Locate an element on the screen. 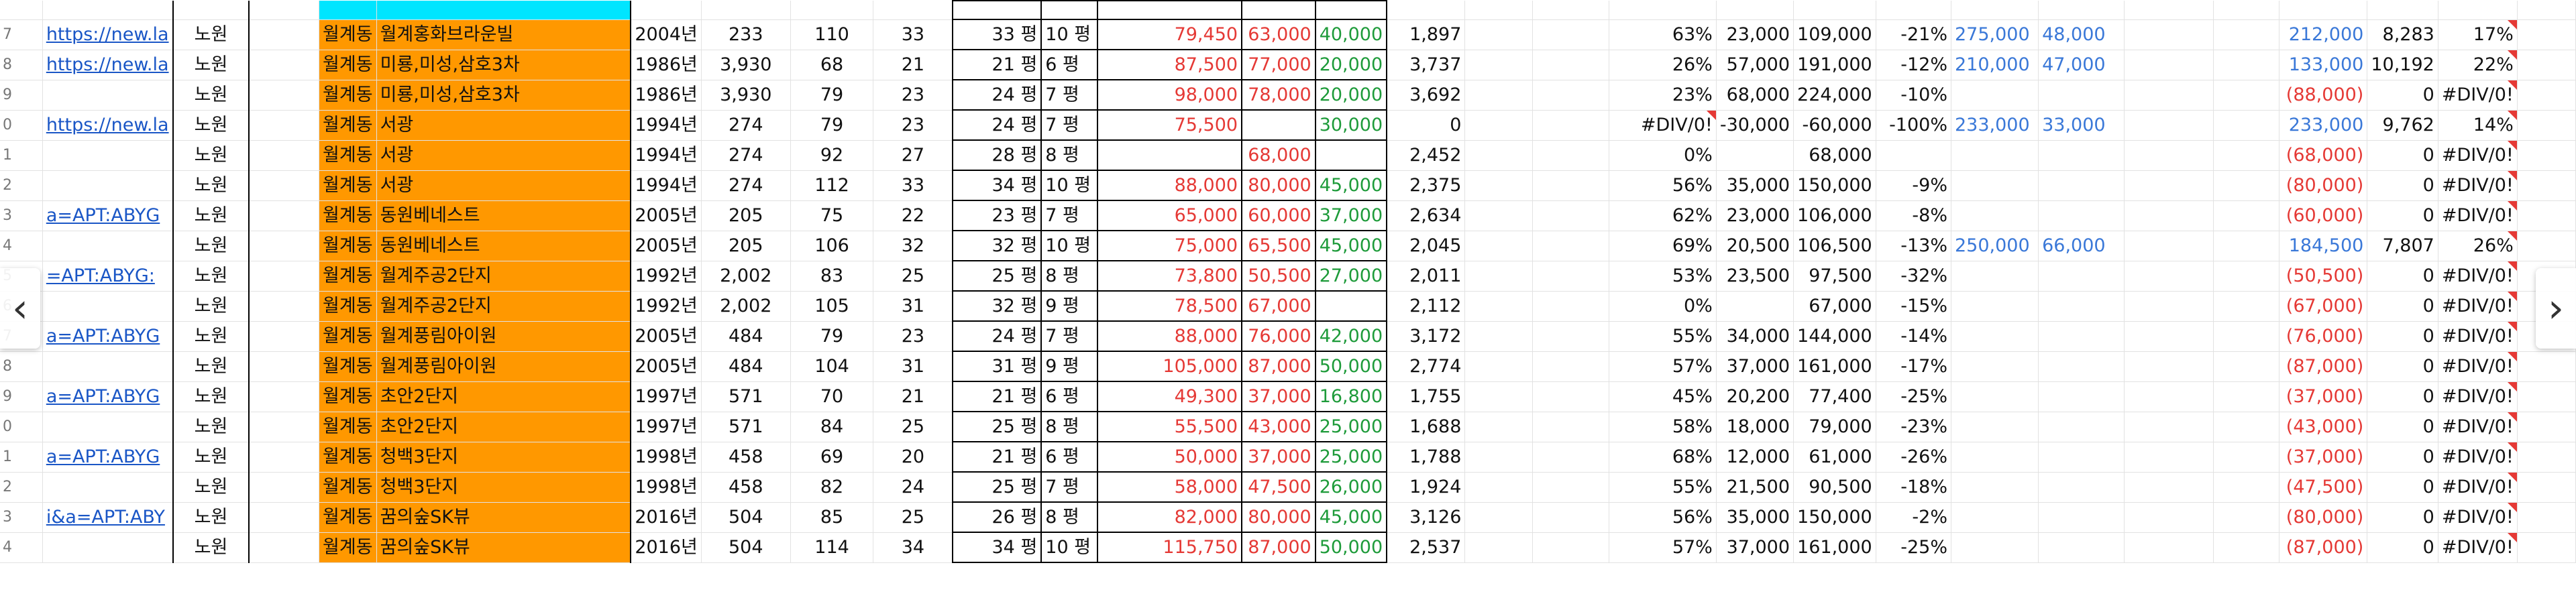  sale-price-cell: 82,000 is located at coordinates (1169, 517).